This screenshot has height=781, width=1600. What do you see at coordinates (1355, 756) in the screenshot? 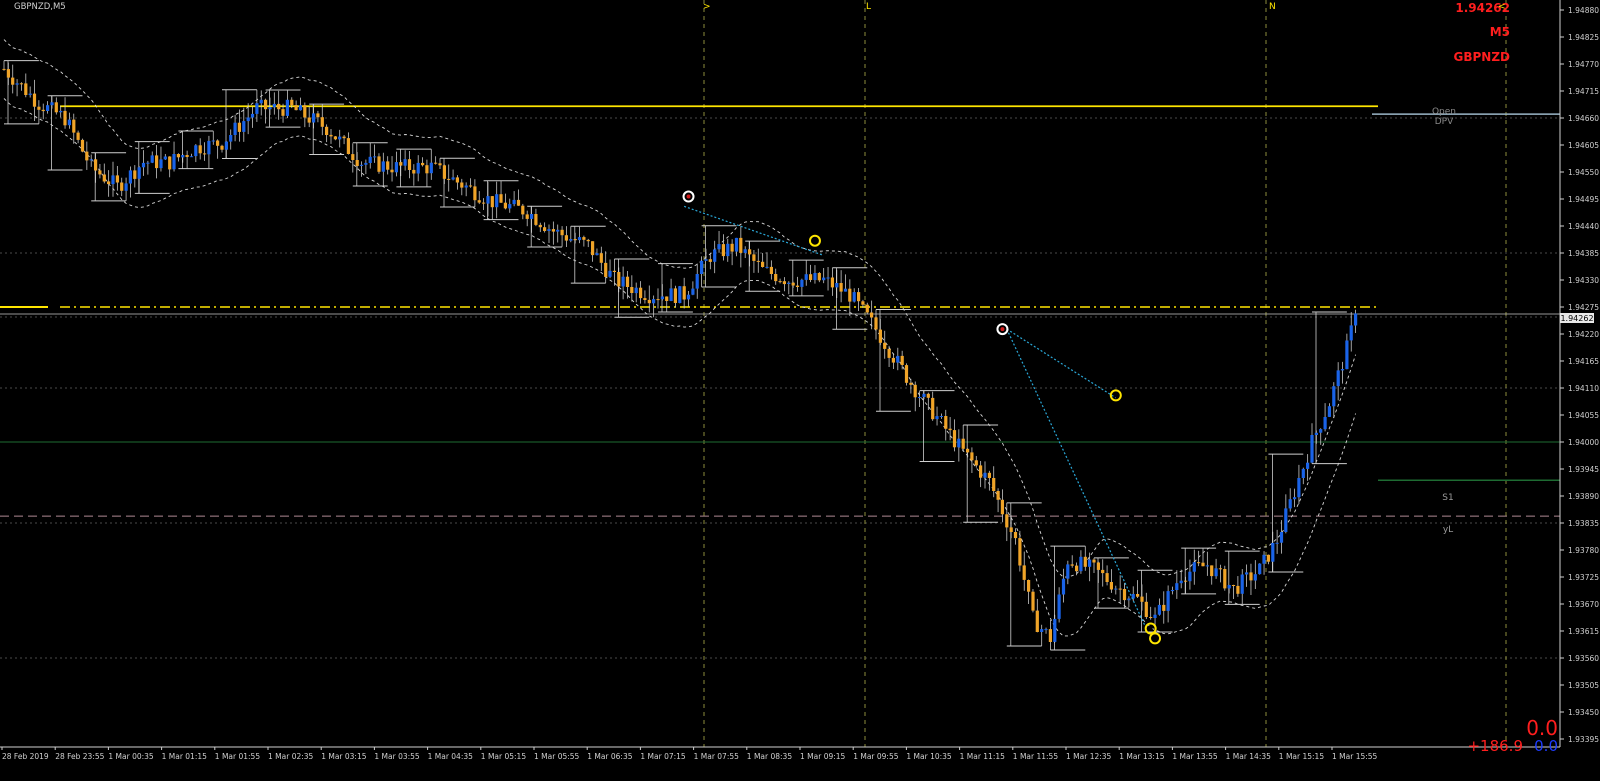
I see `x-tick-label: 1 Mar 15:55` at bounding box center [1355, 756].